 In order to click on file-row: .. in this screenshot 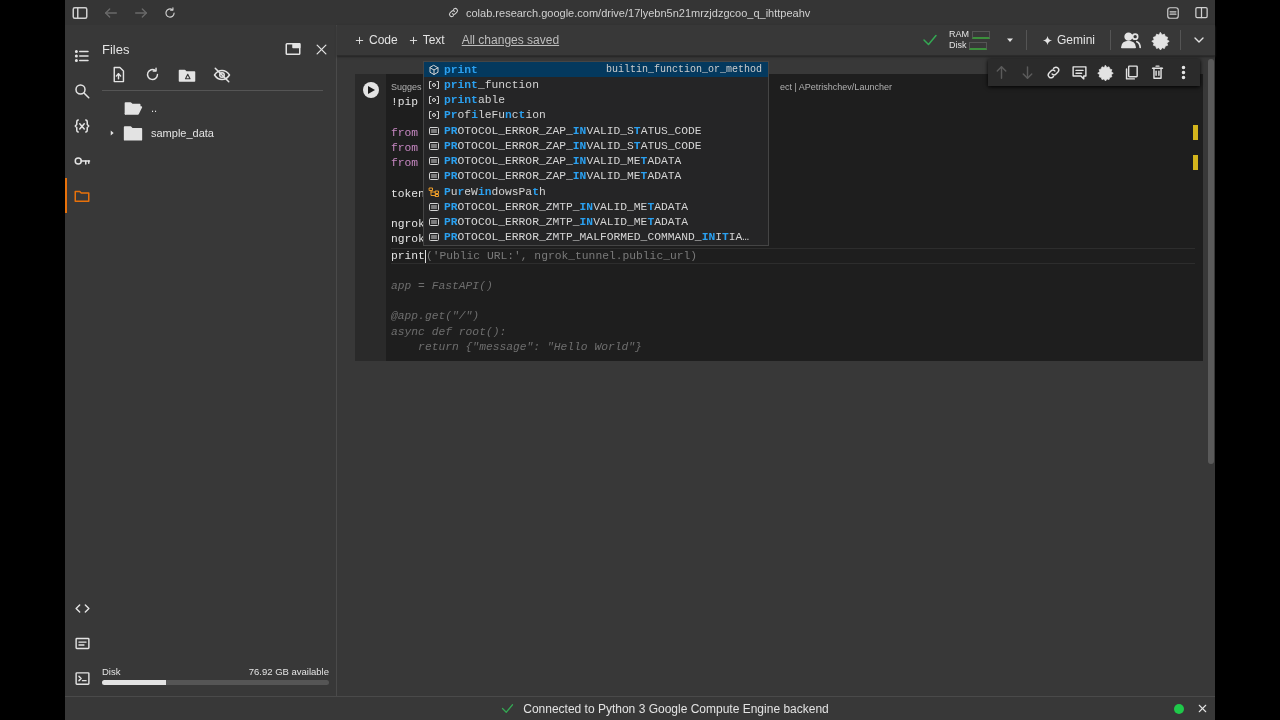, I will do `click(131, 107)`.